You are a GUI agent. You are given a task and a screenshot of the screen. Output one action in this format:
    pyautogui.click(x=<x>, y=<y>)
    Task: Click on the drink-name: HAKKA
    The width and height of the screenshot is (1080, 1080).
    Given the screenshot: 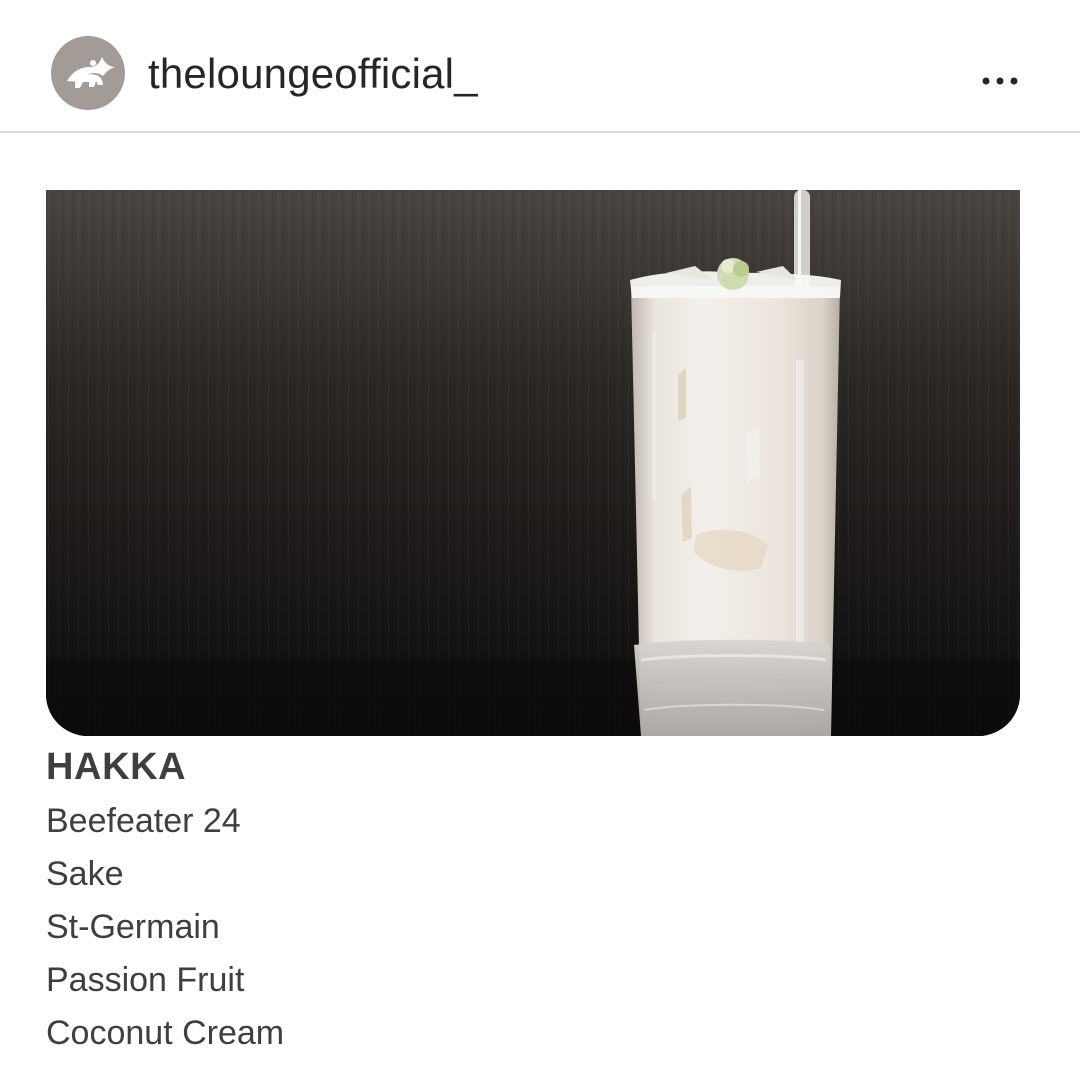 What is the action you would take?
    pyautogui.click(x=116, y=767)
    